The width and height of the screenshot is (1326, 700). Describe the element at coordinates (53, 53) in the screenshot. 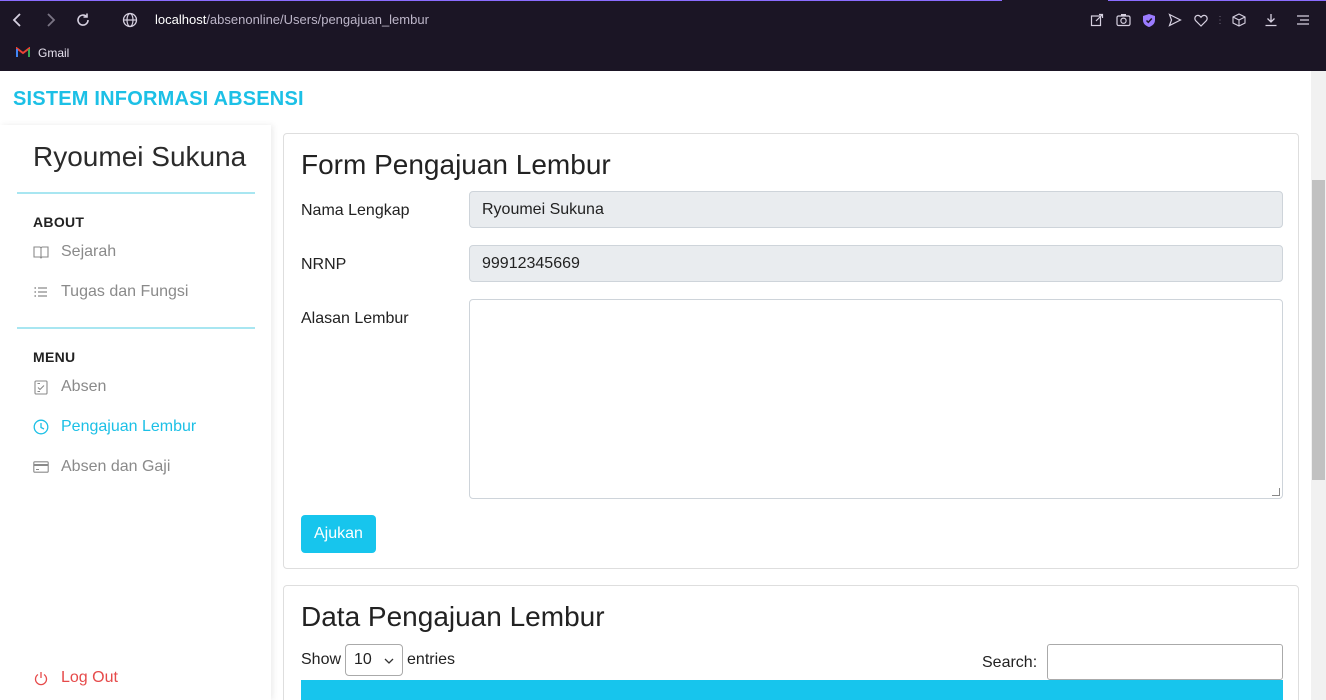

I see `bookmark-gmail: Gmail` at that location.